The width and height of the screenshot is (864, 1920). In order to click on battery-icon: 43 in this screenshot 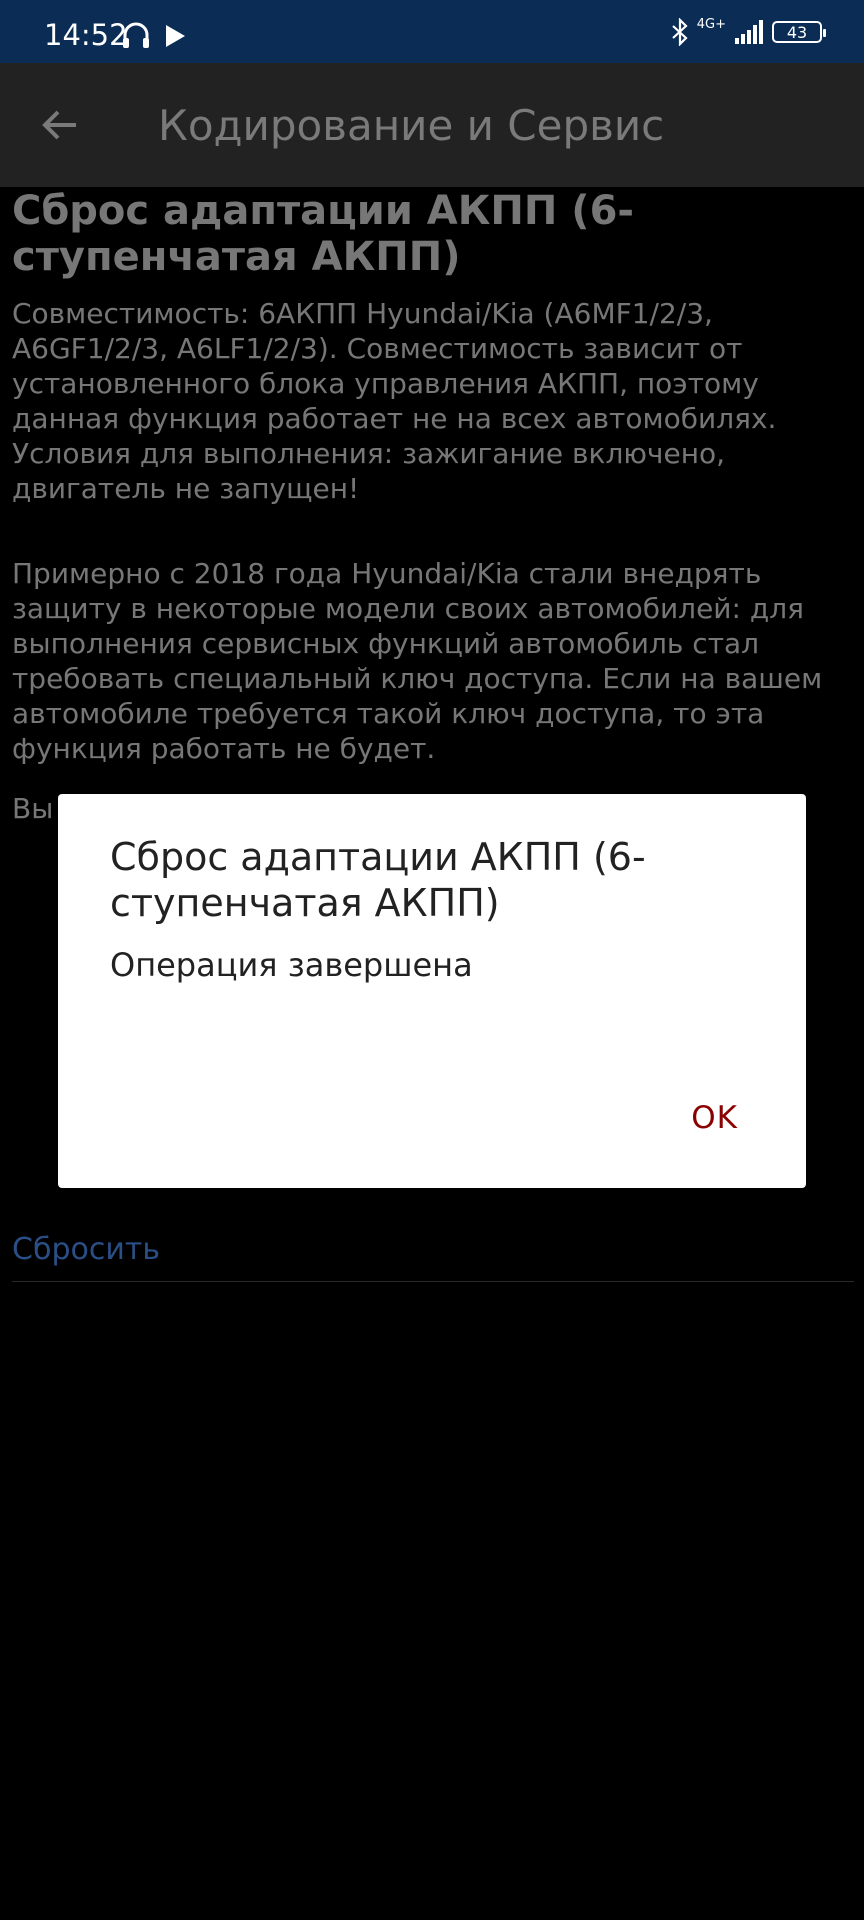, I will do `click(799, 32)`.